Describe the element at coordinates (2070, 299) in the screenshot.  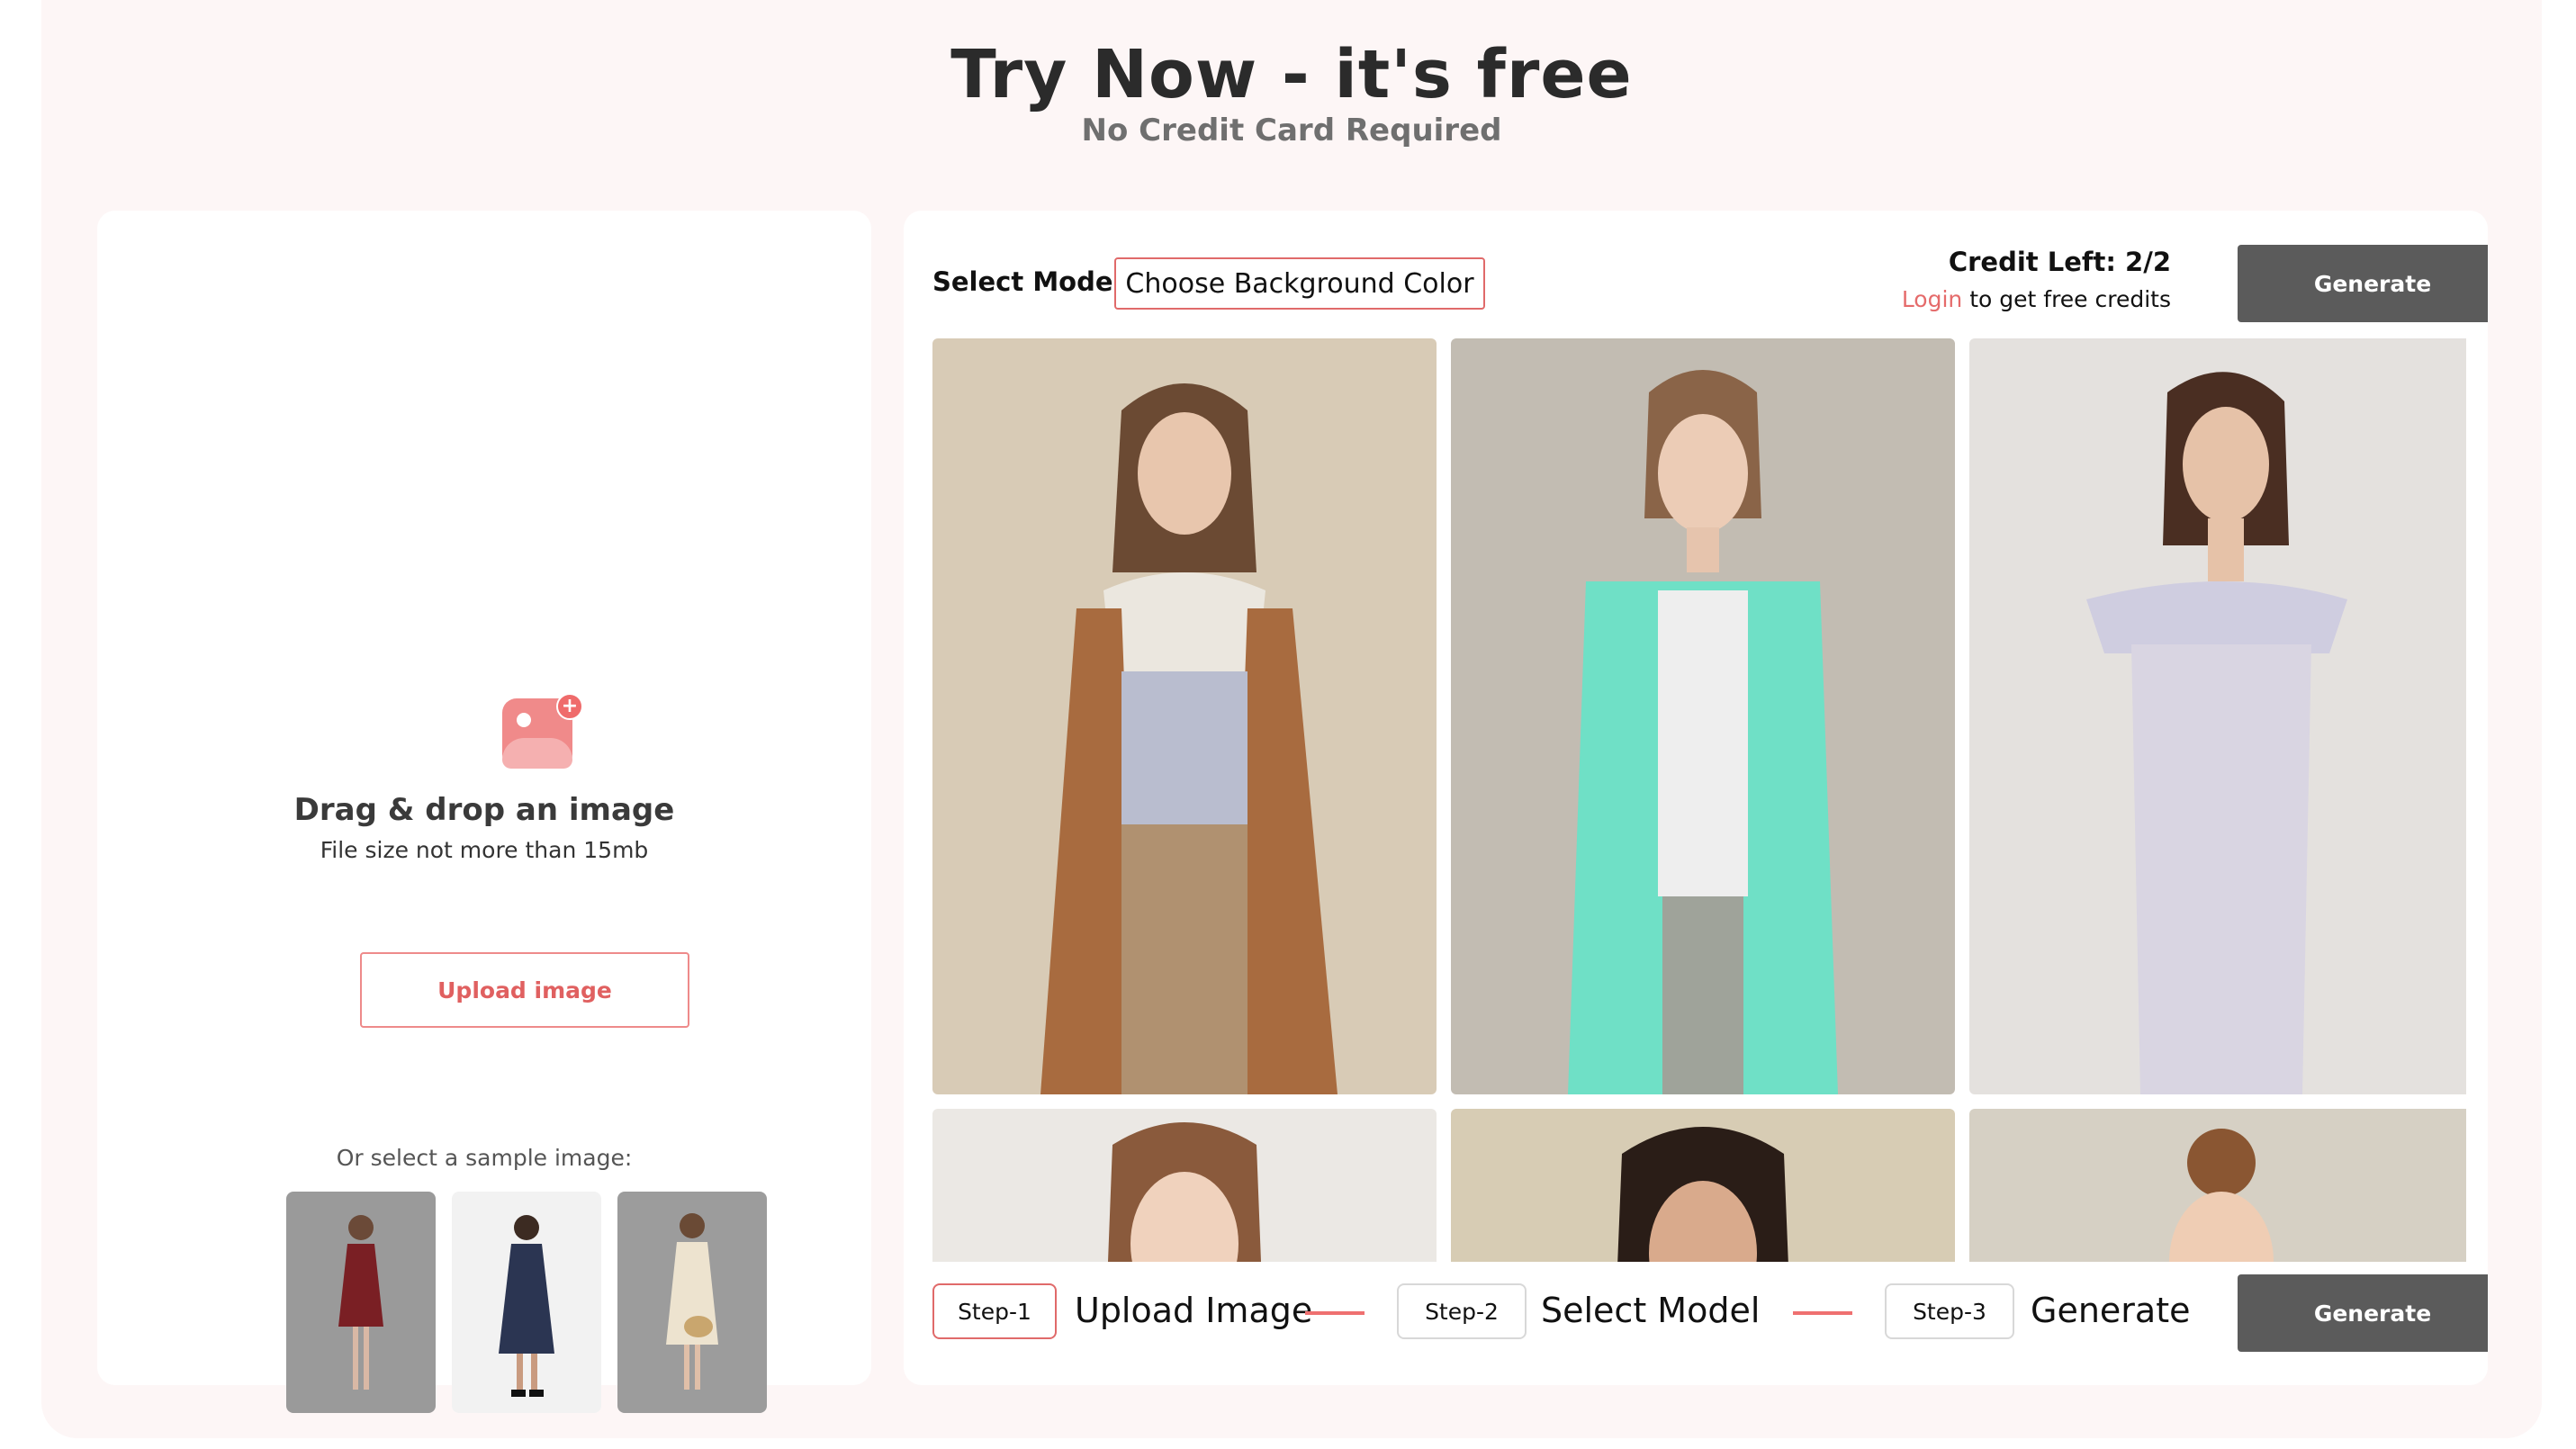
I see `login-suffix: to get free credits` at that location.